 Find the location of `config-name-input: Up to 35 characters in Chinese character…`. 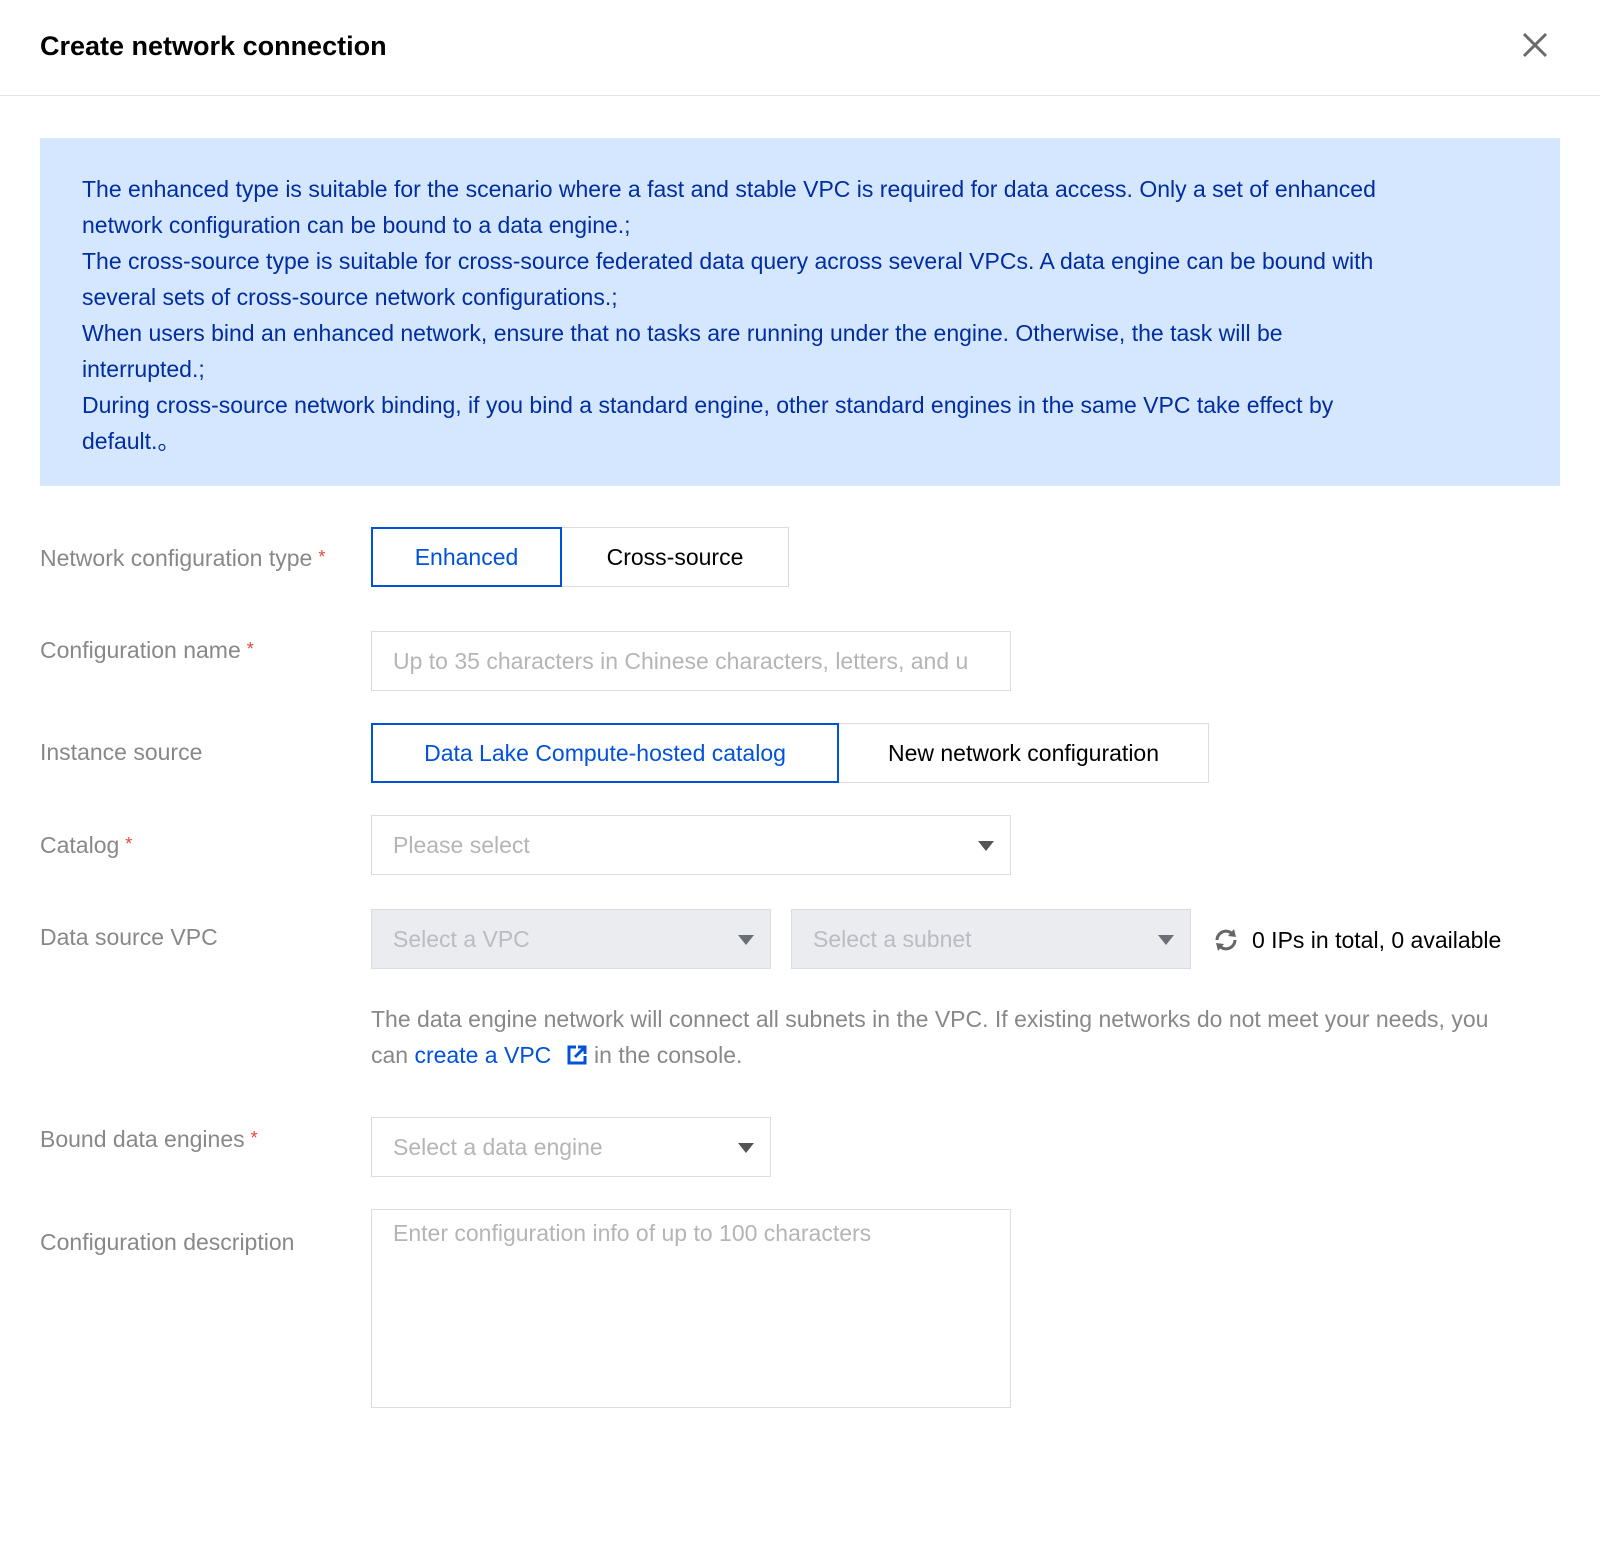

config-name-input: Up to 35 characters in Chinese character… is located at coordinates (691, 661).